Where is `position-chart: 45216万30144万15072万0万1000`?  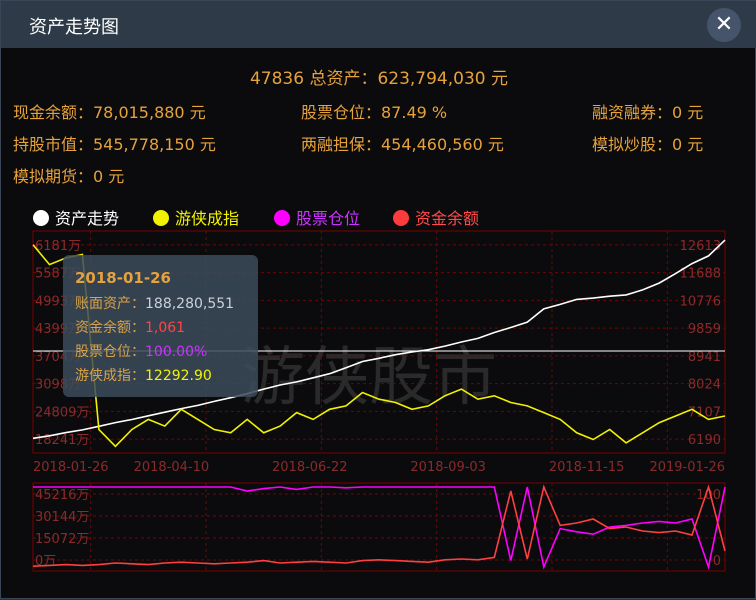 position-chart: 45216万30144万15072万0万1000 is located at coordinates (379, 527).